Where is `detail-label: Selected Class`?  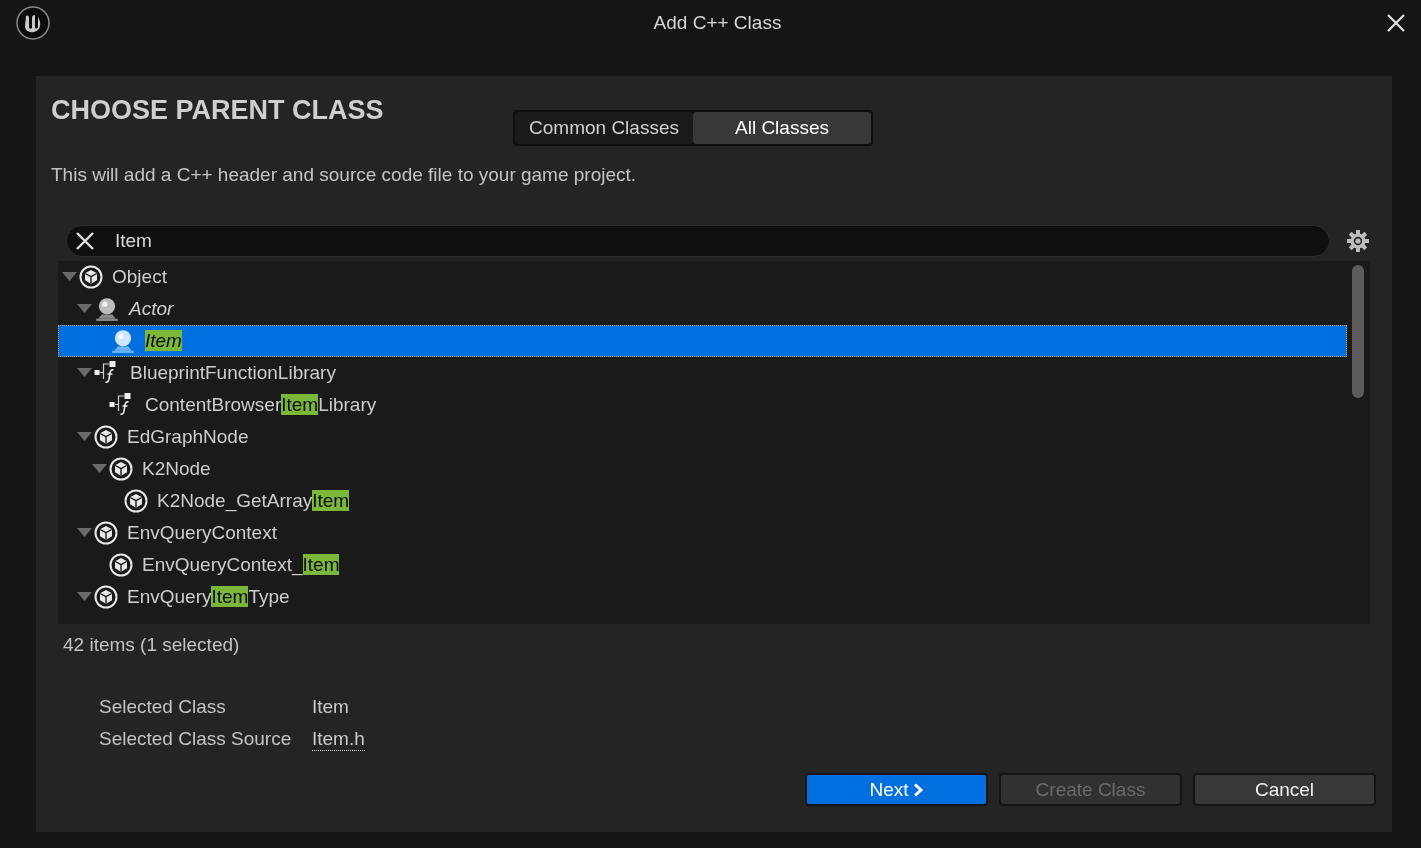 detail-label: Selected Class is located at coordinates (163, 707).